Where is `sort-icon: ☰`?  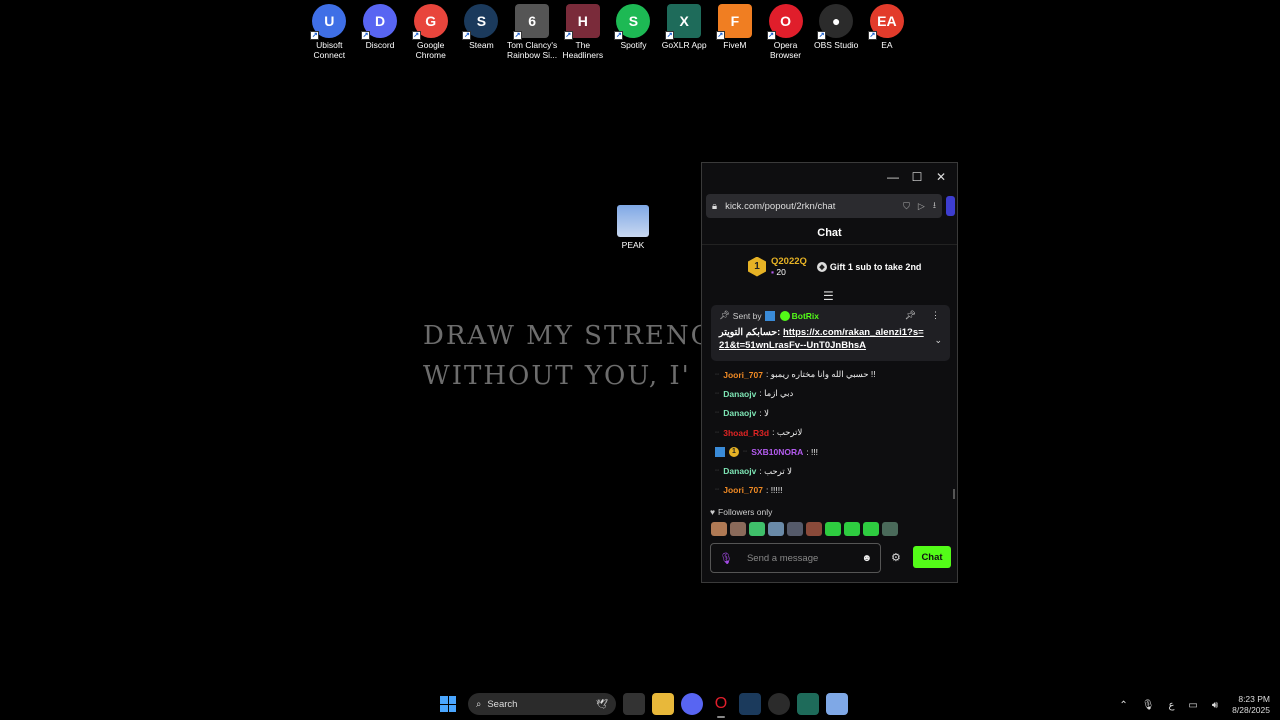
sort-icon: ☰ is located at coordinates (828, 296).